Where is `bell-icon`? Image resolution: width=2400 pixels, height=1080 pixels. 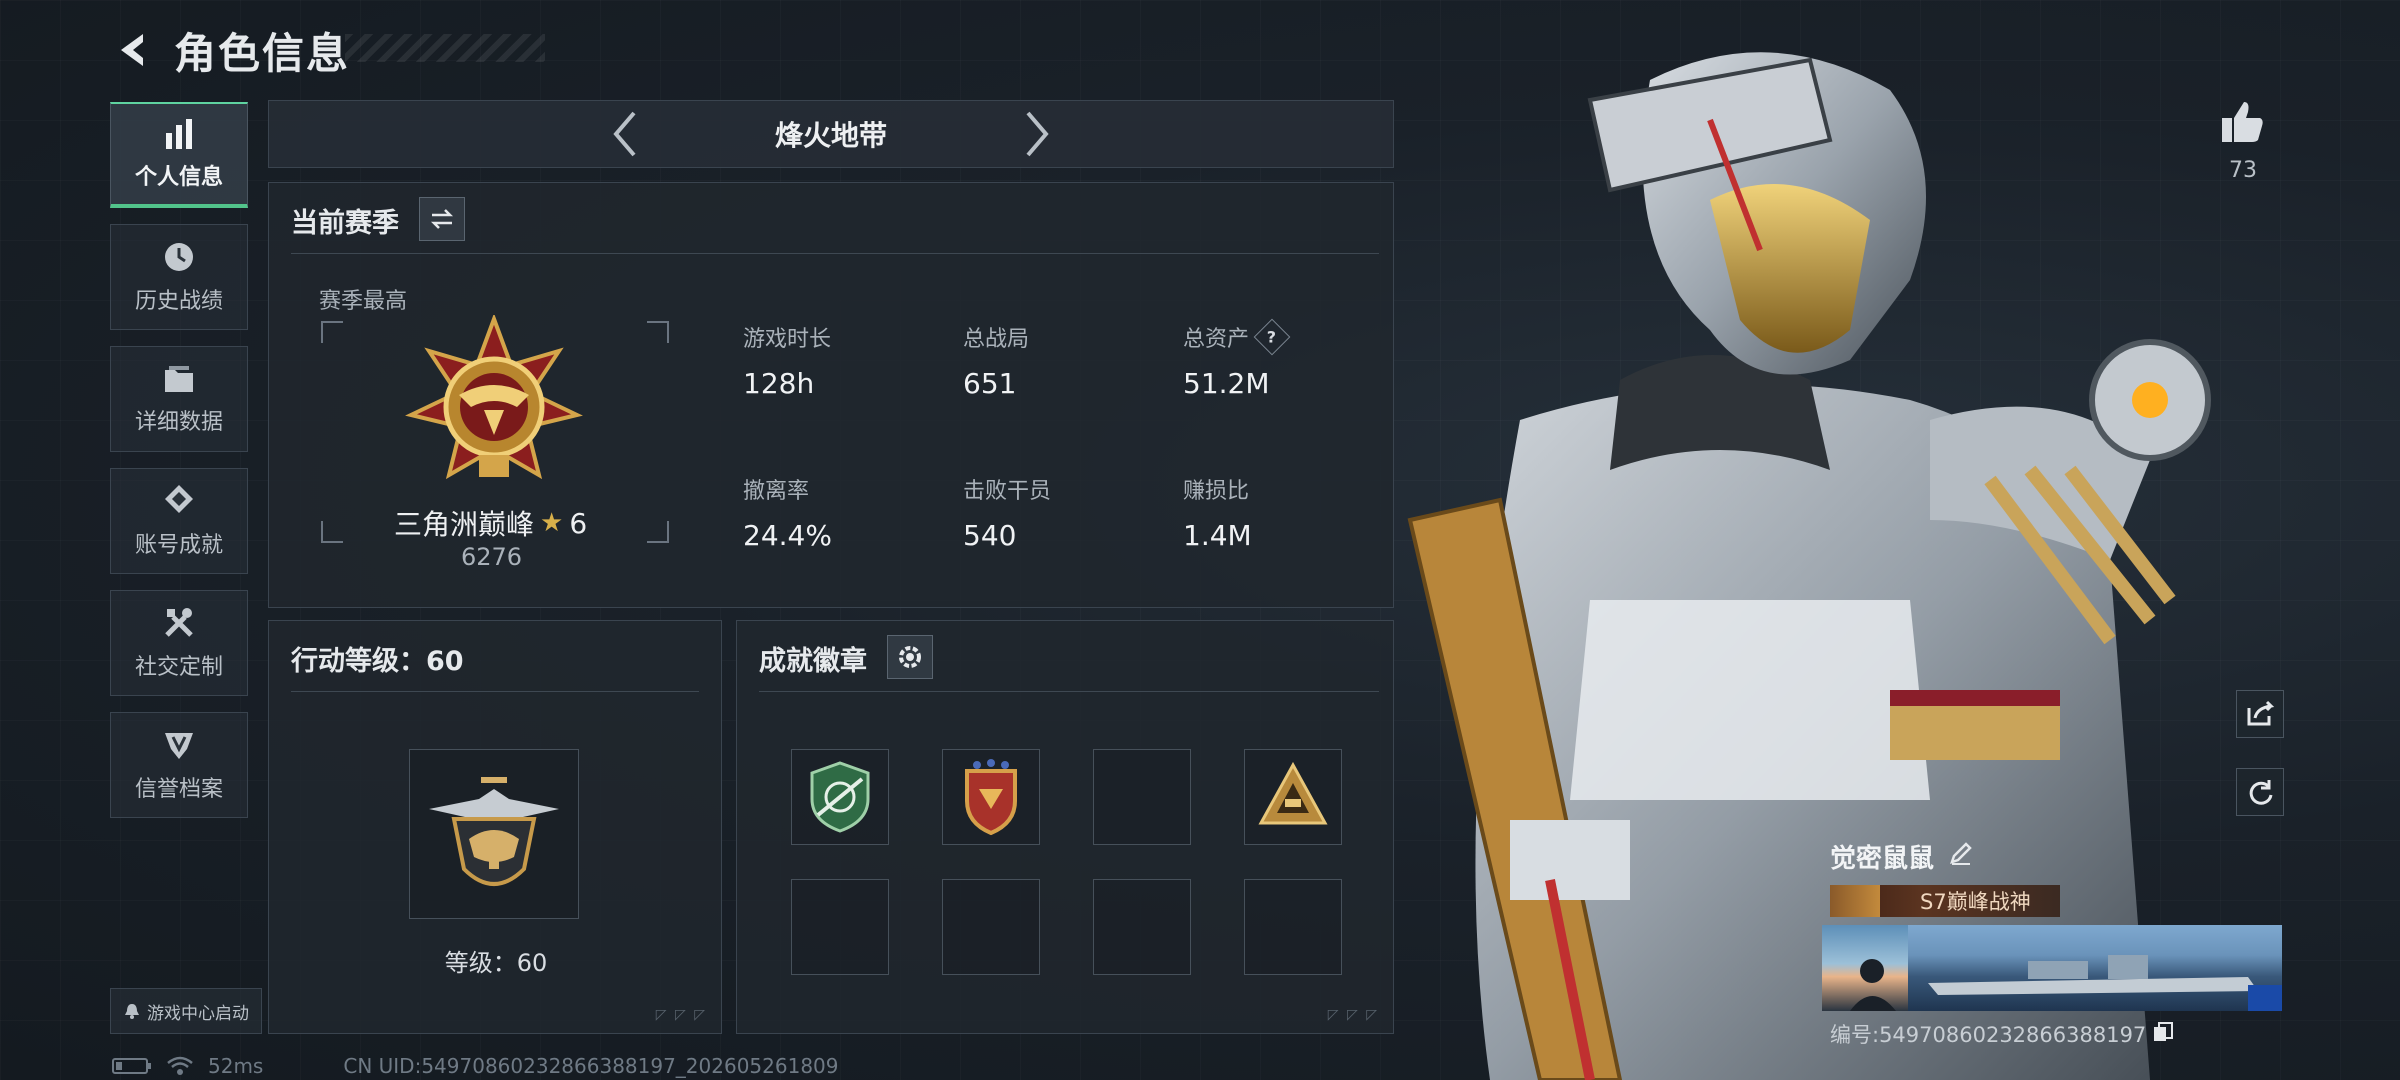
bell-icon is located at coordinates (132, 1011).